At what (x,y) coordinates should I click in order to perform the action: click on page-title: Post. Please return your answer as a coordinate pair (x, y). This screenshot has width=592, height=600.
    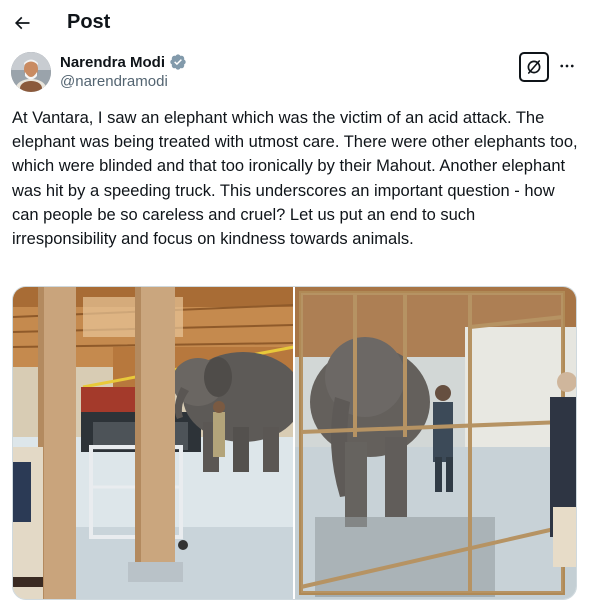
    Looking at the image, I should click on (89, 22).